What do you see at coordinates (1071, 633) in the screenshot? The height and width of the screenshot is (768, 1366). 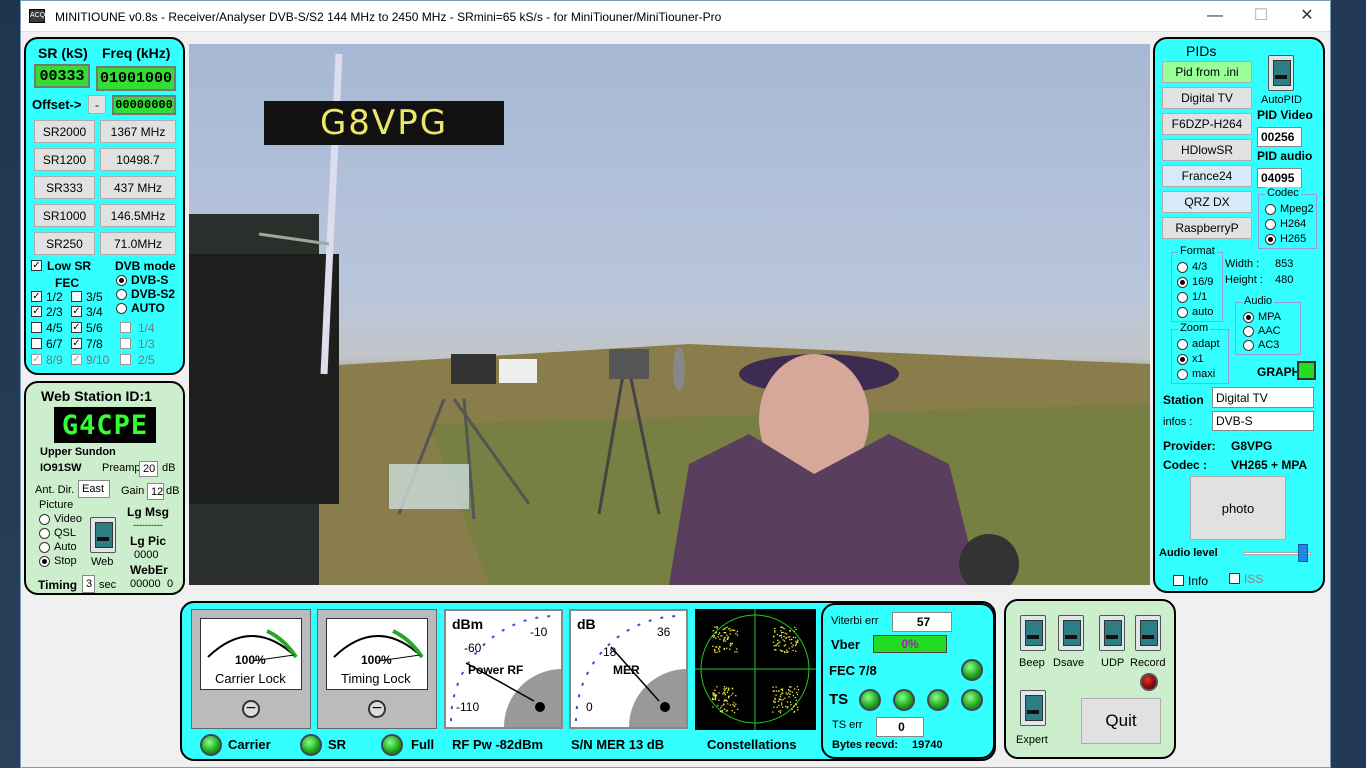 I see `dsave-switch` at bounding box center [1071, 633].